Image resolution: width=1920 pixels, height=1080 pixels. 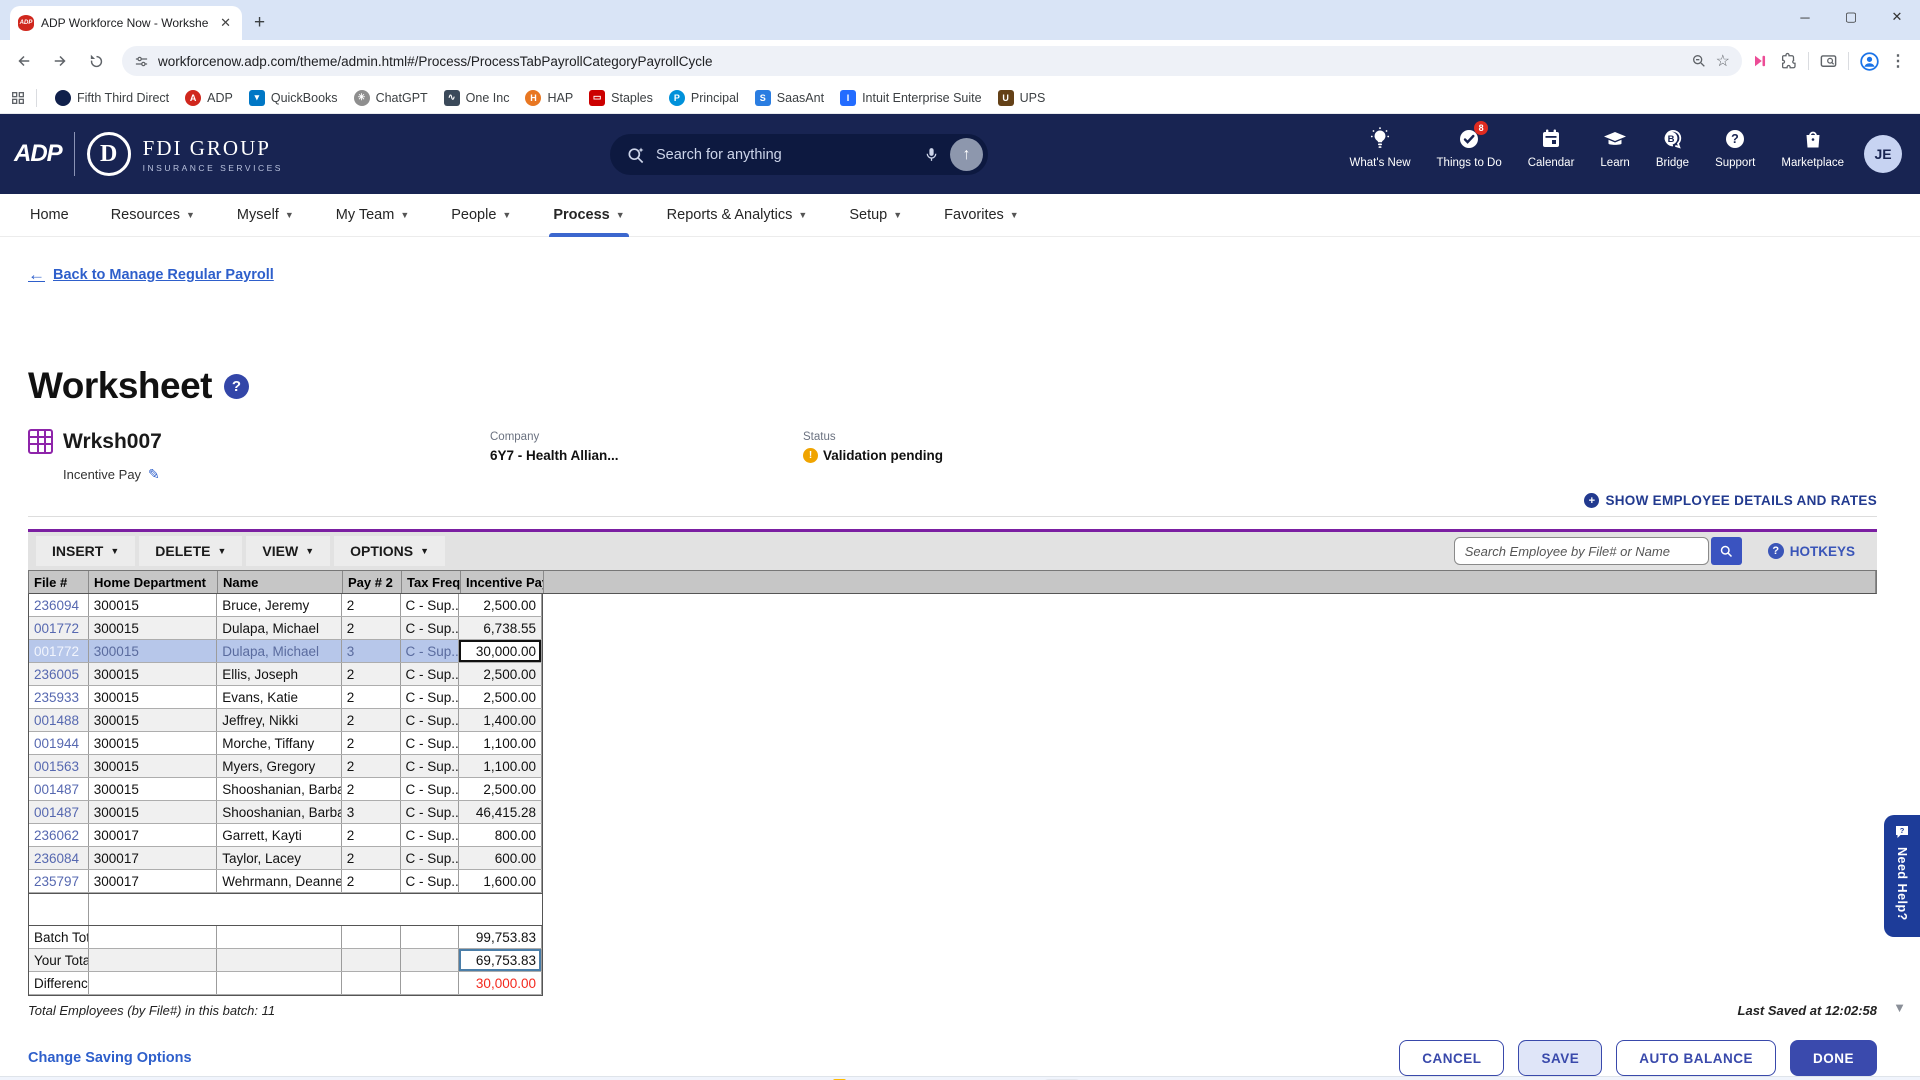 What do you see at coordinates (279, 720) in the screenshot?
I see `cell-name: Jeffrey, Nikki` at bounding box center [279, 720].